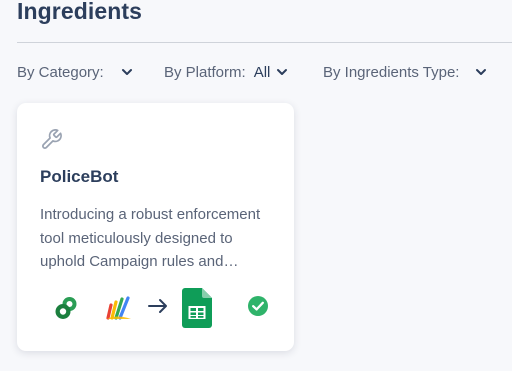 The width and height of the screenshot is (512, 371). I want to click on filter-platform-label: By Platform:, so click(205, 72).